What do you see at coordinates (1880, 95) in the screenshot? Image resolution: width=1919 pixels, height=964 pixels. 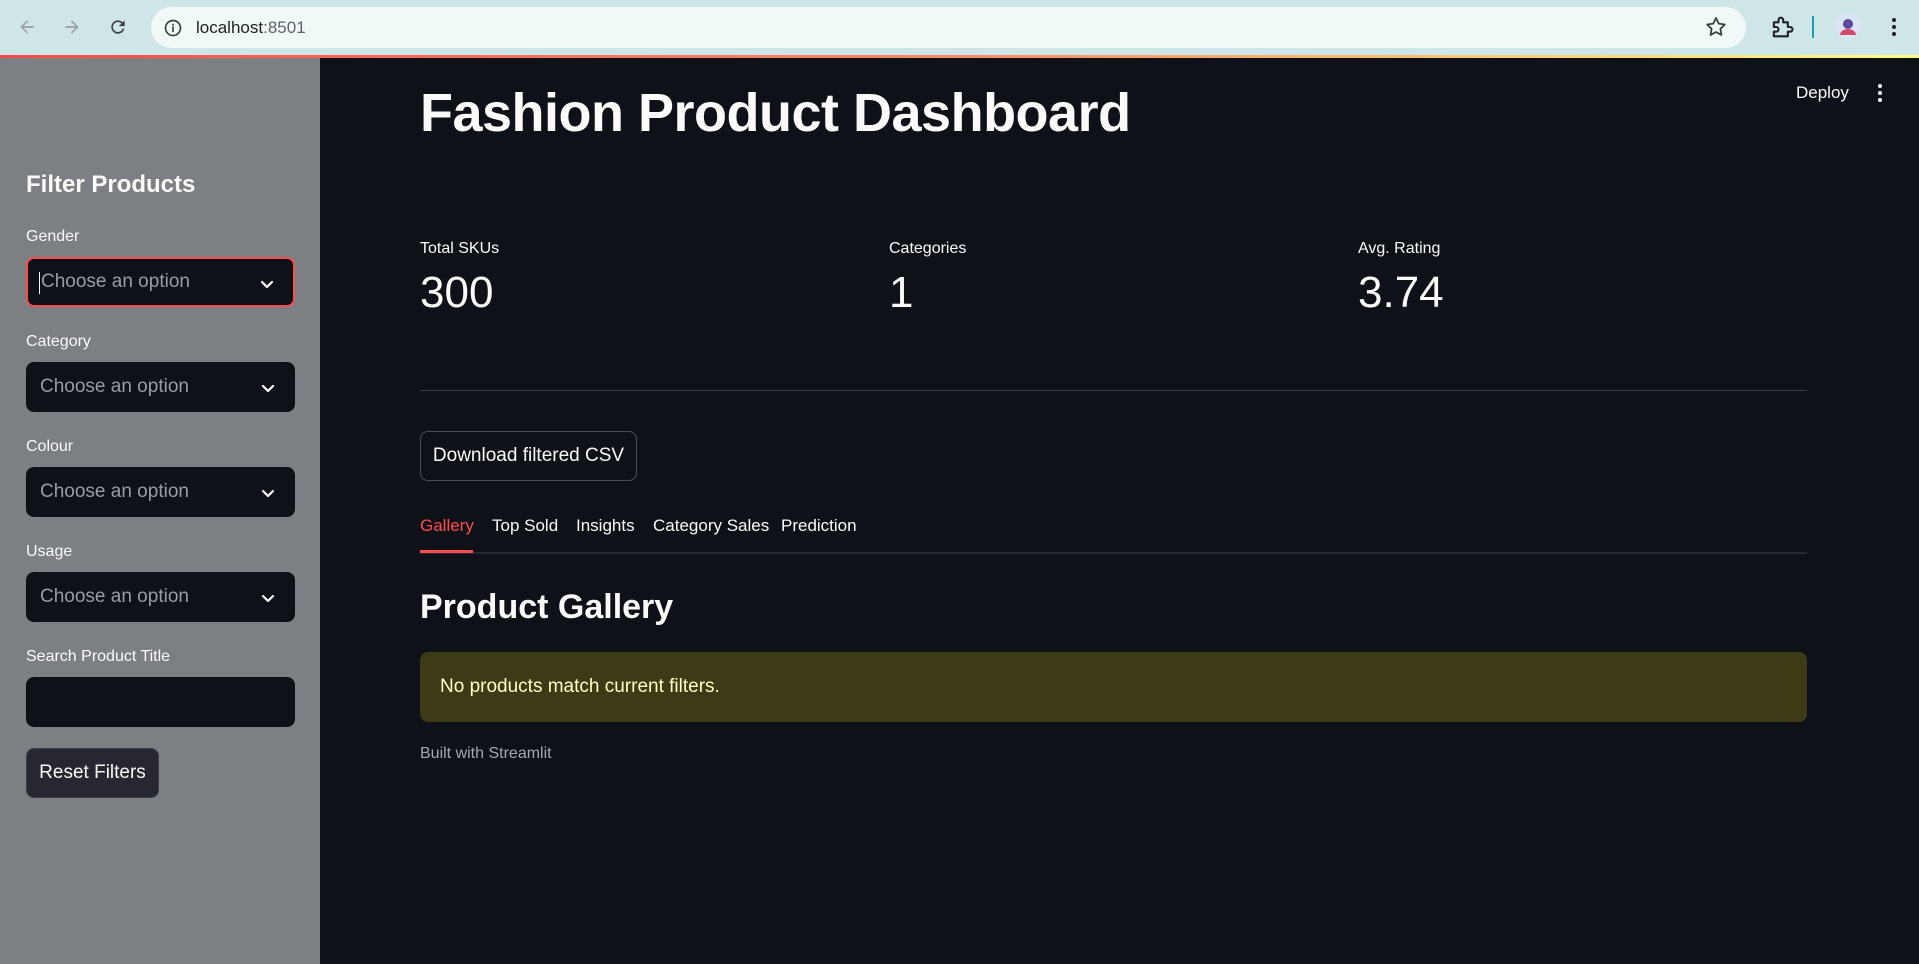 I see `app-menu-icon` at bounding box center [1880, 95].